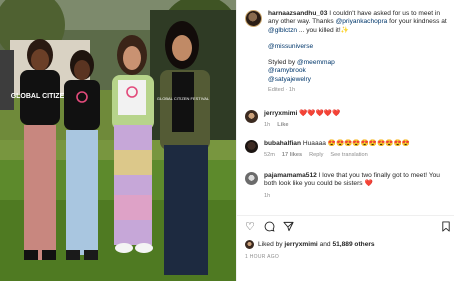  What do you see at coordinates (316, 155) in the screenshot?
I see `reply-button: Reply` at bounding box center [316, 155].